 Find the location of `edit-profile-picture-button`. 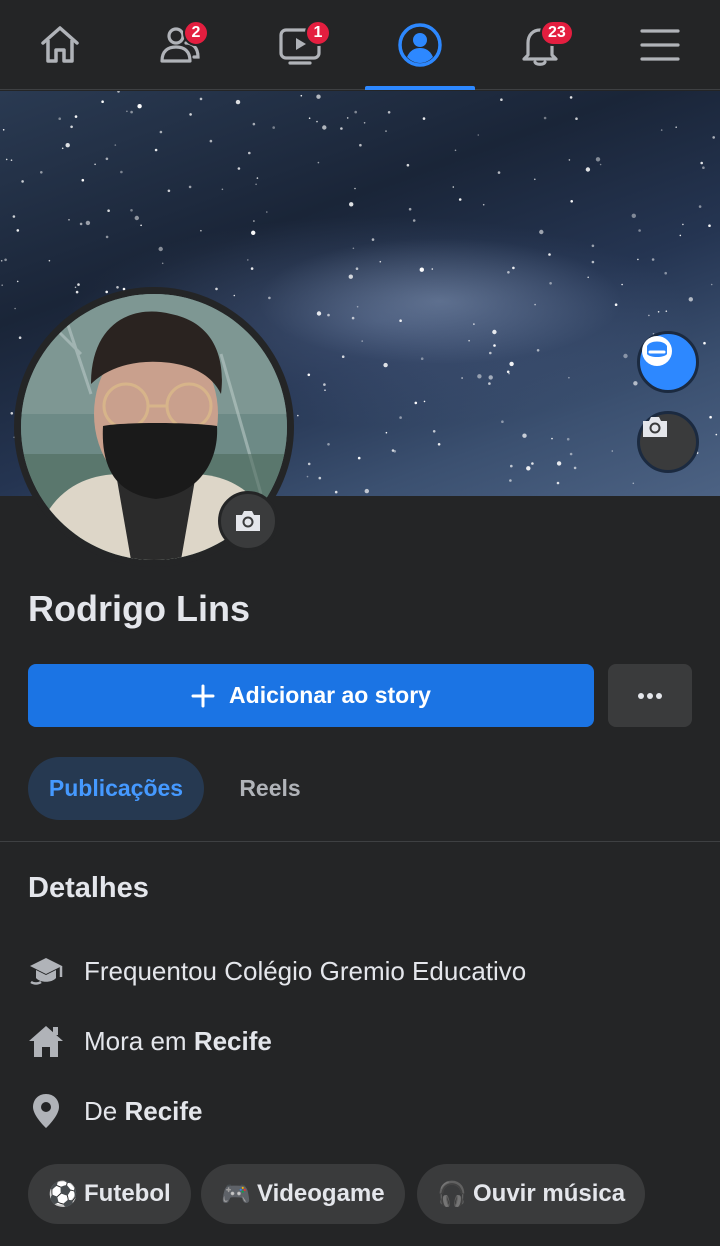

edit-profile-picture-button is located at coordinates (248, 521).